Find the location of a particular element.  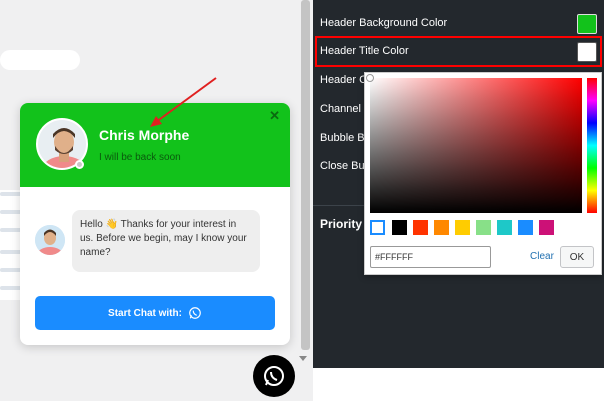

close-icon: ✕ is located at coordinates (274, 116).